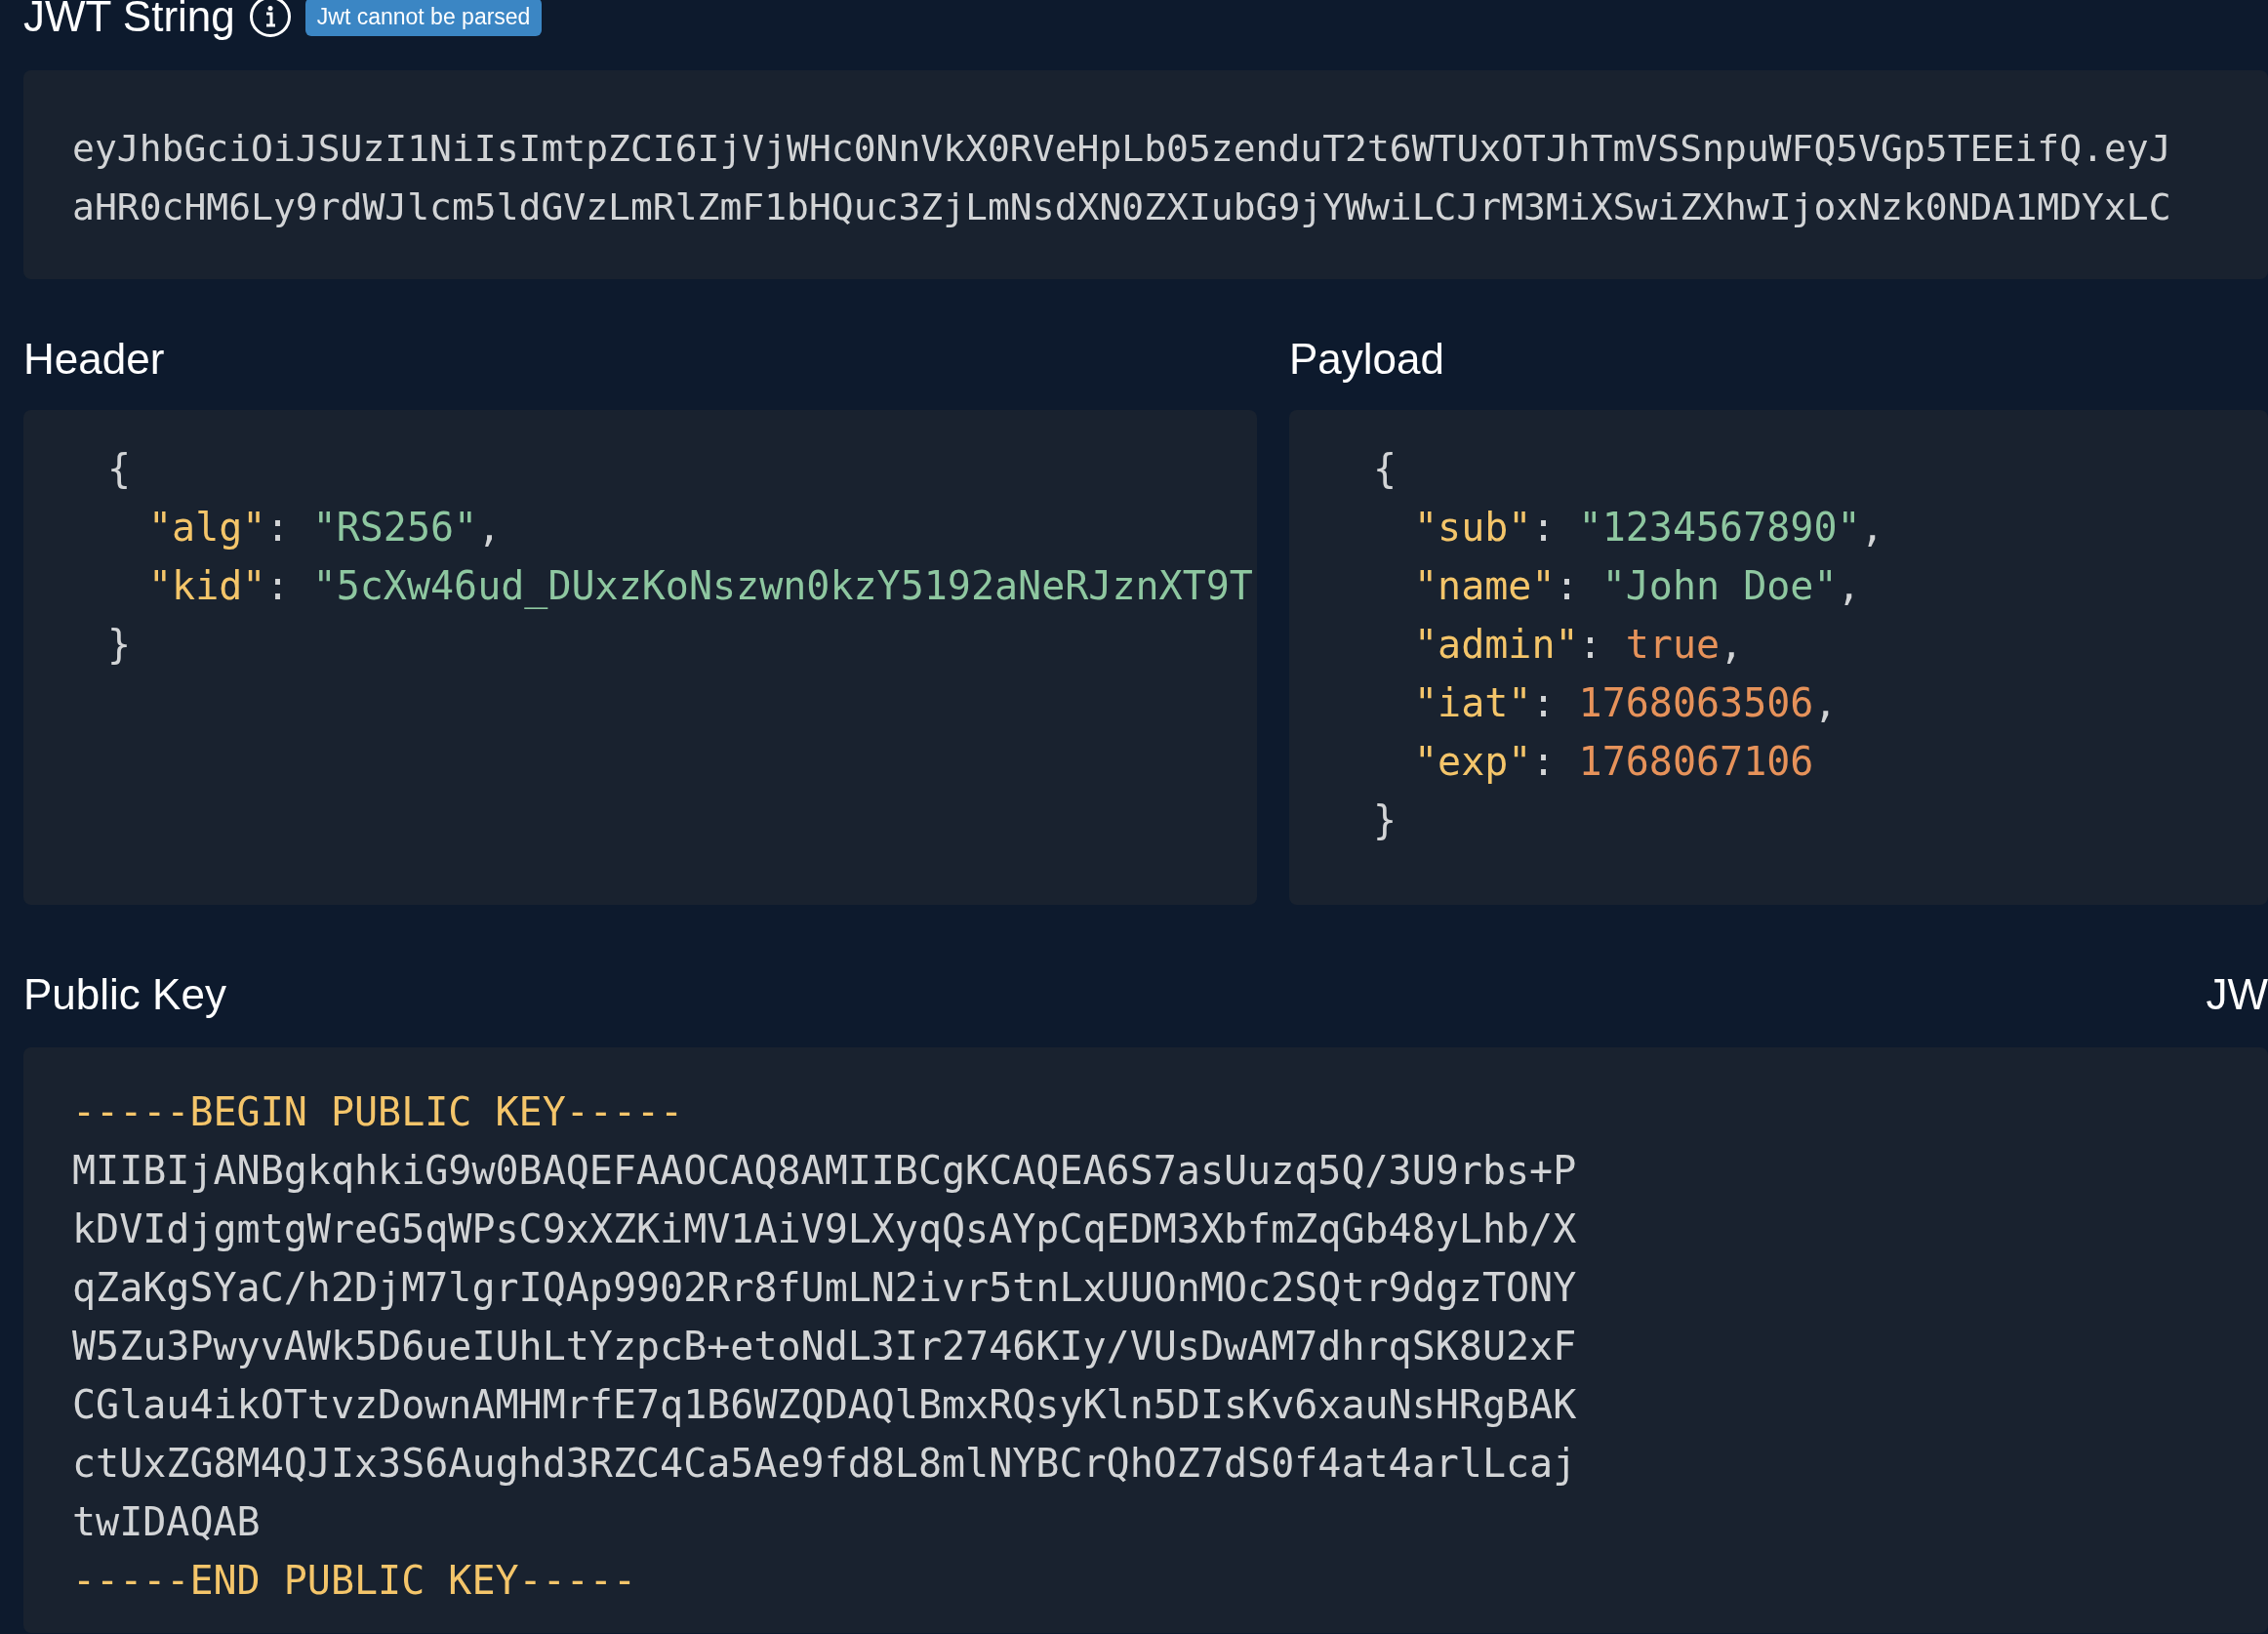 This screenshot has width=2268, height=1634. I want to click on code-line: "alg": "RS256",, so click(325, 528).